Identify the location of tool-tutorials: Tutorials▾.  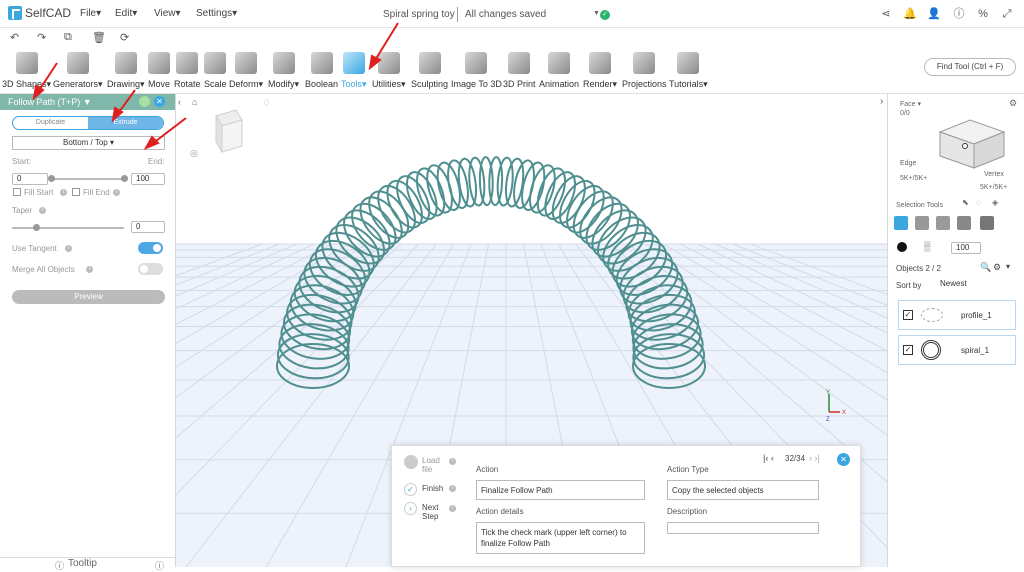
(688, 71).